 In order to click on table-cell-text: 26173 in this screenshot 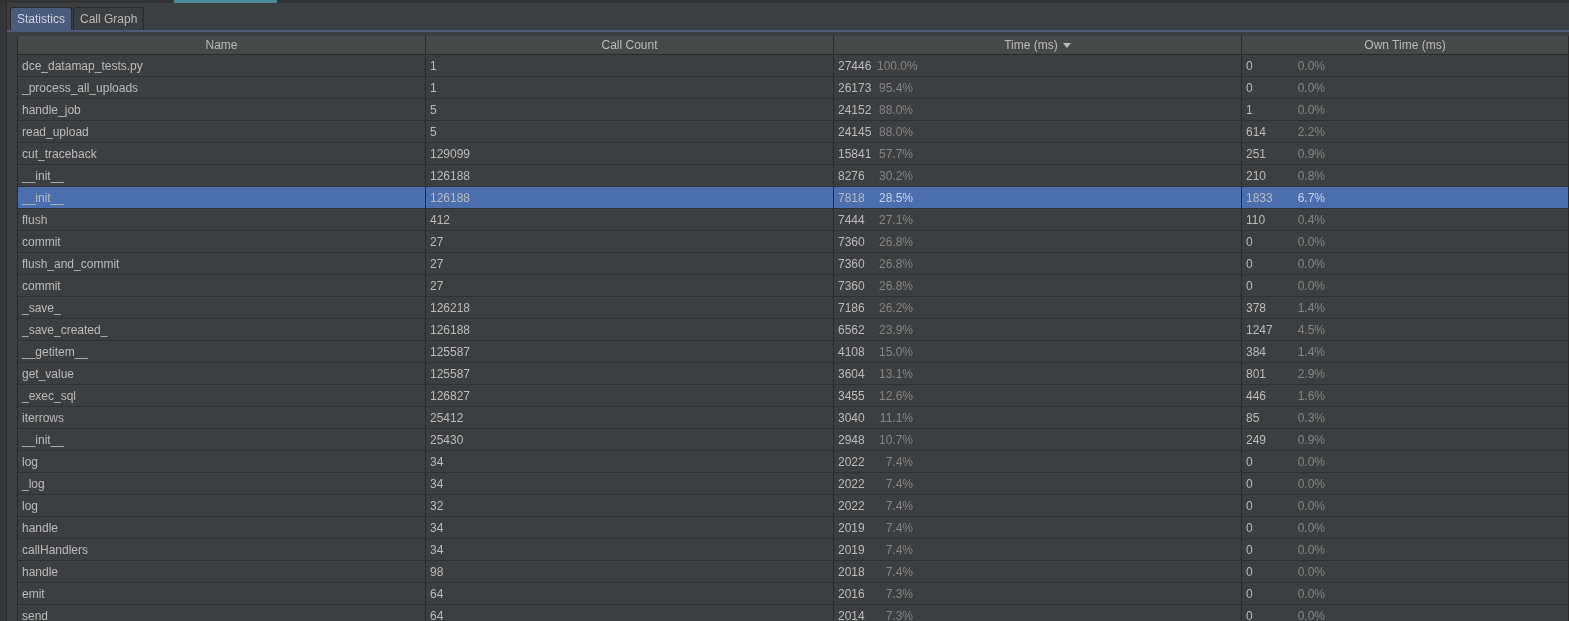, I will do `click(855, 87)`.